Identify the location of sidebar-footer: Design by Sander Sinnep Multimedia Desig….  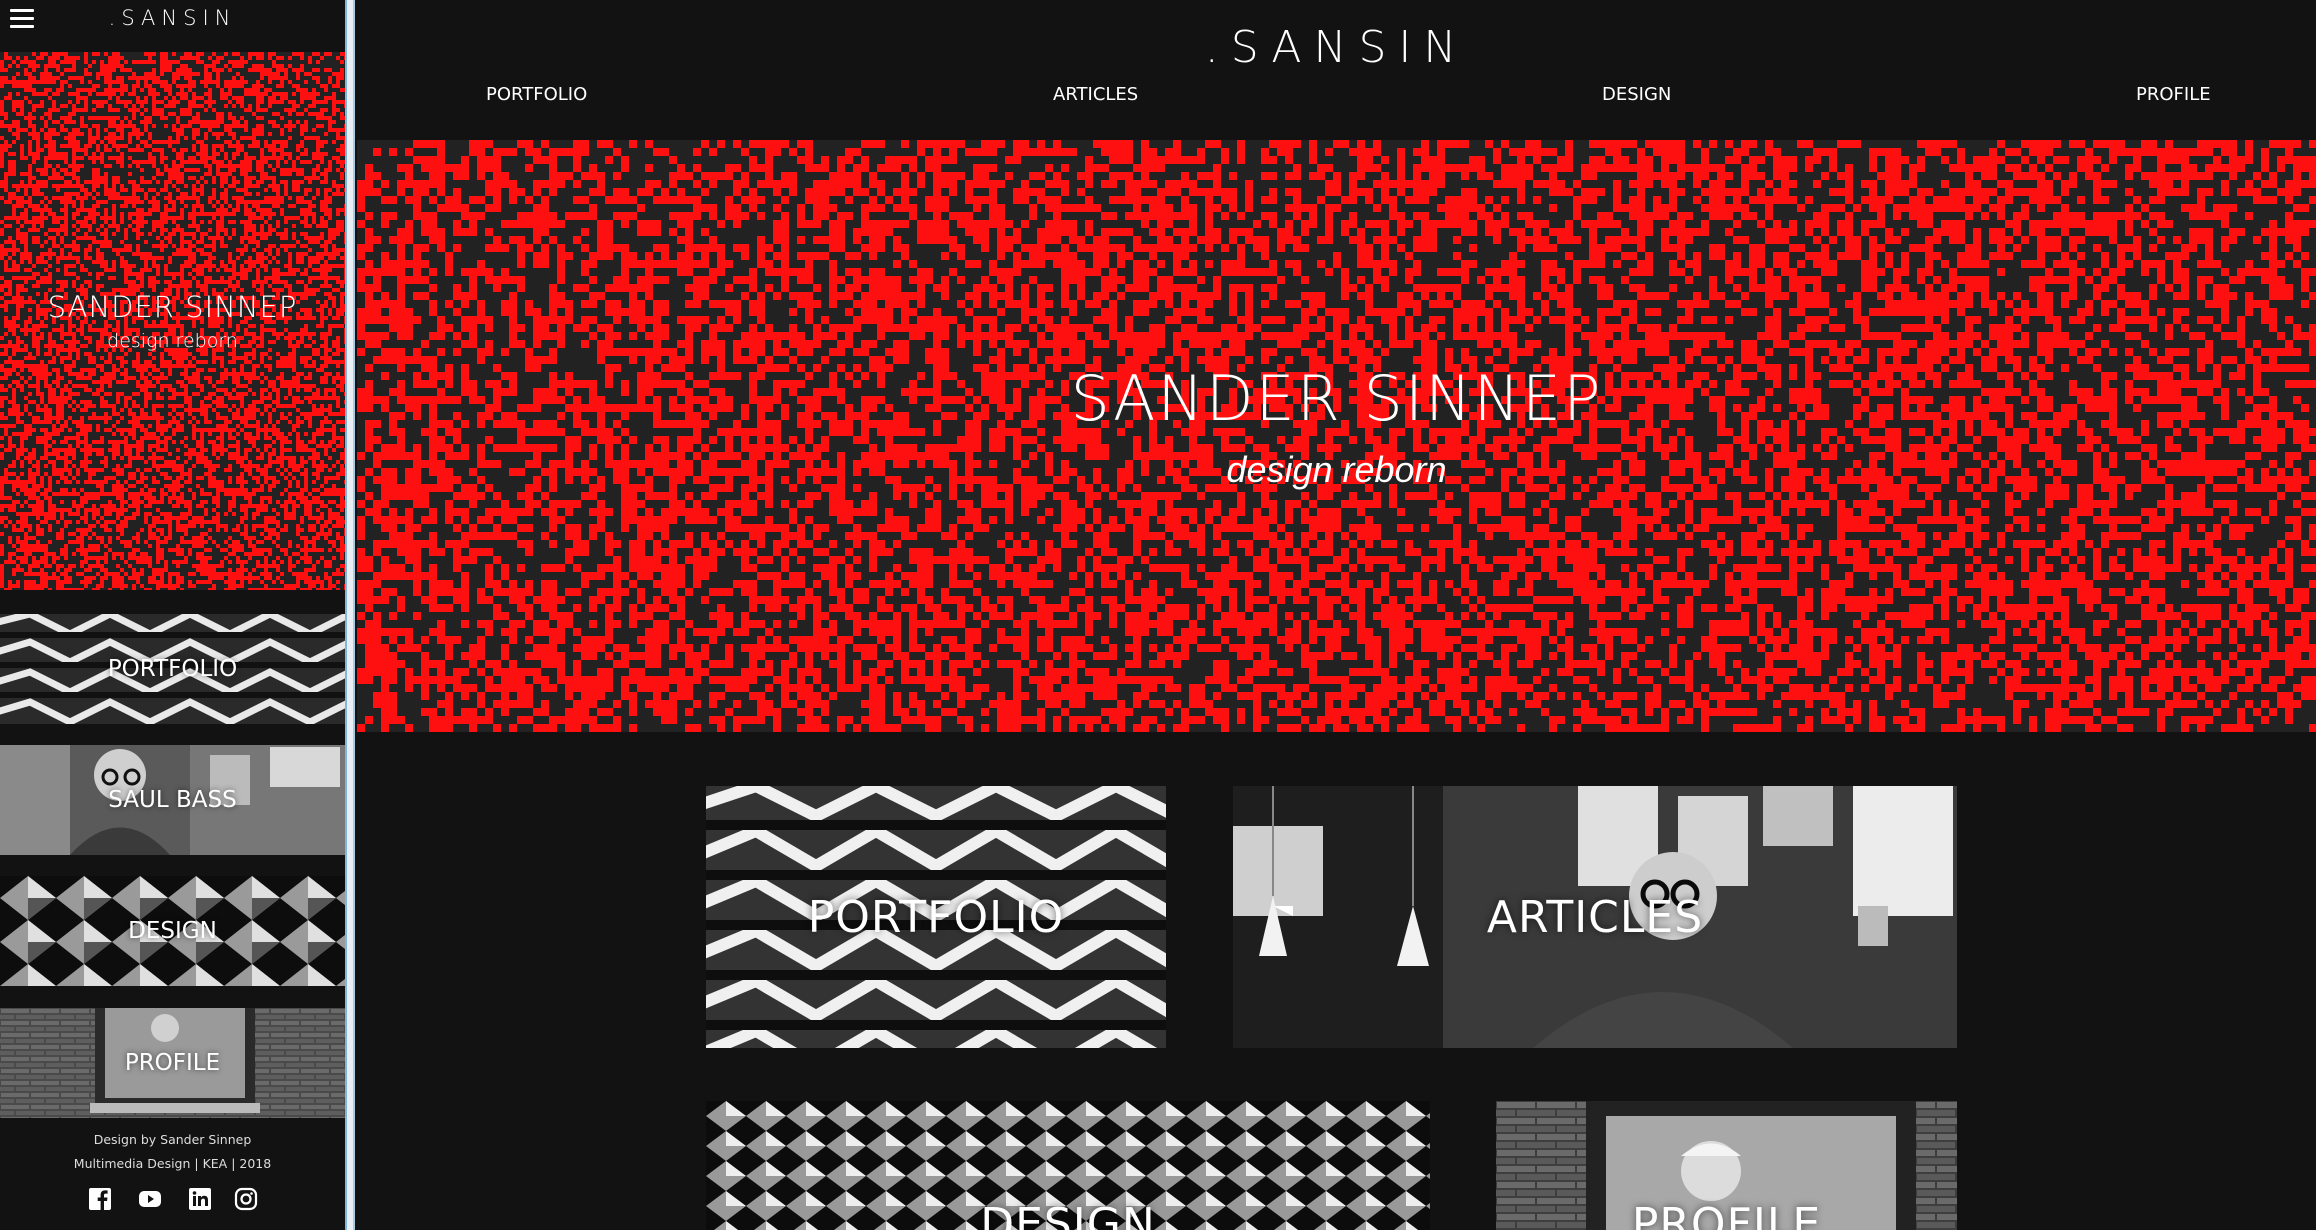
(172, 1152).